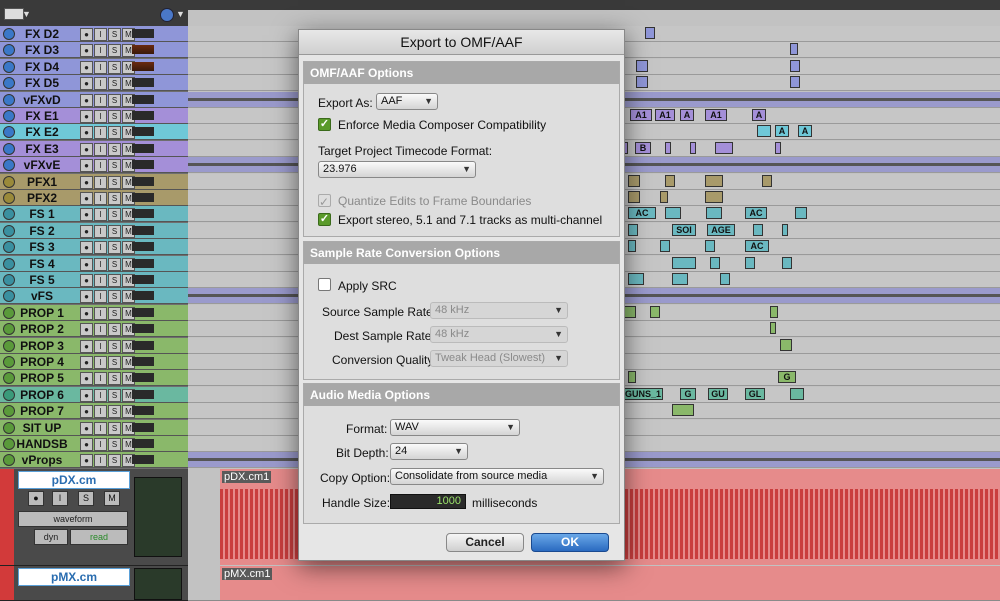 The image size is (1000, 601). What do you see at coordinates (94, 427) in the screenshot?
I see `track-row: SIT UP ● I S M` at bounding box center [94, 427].